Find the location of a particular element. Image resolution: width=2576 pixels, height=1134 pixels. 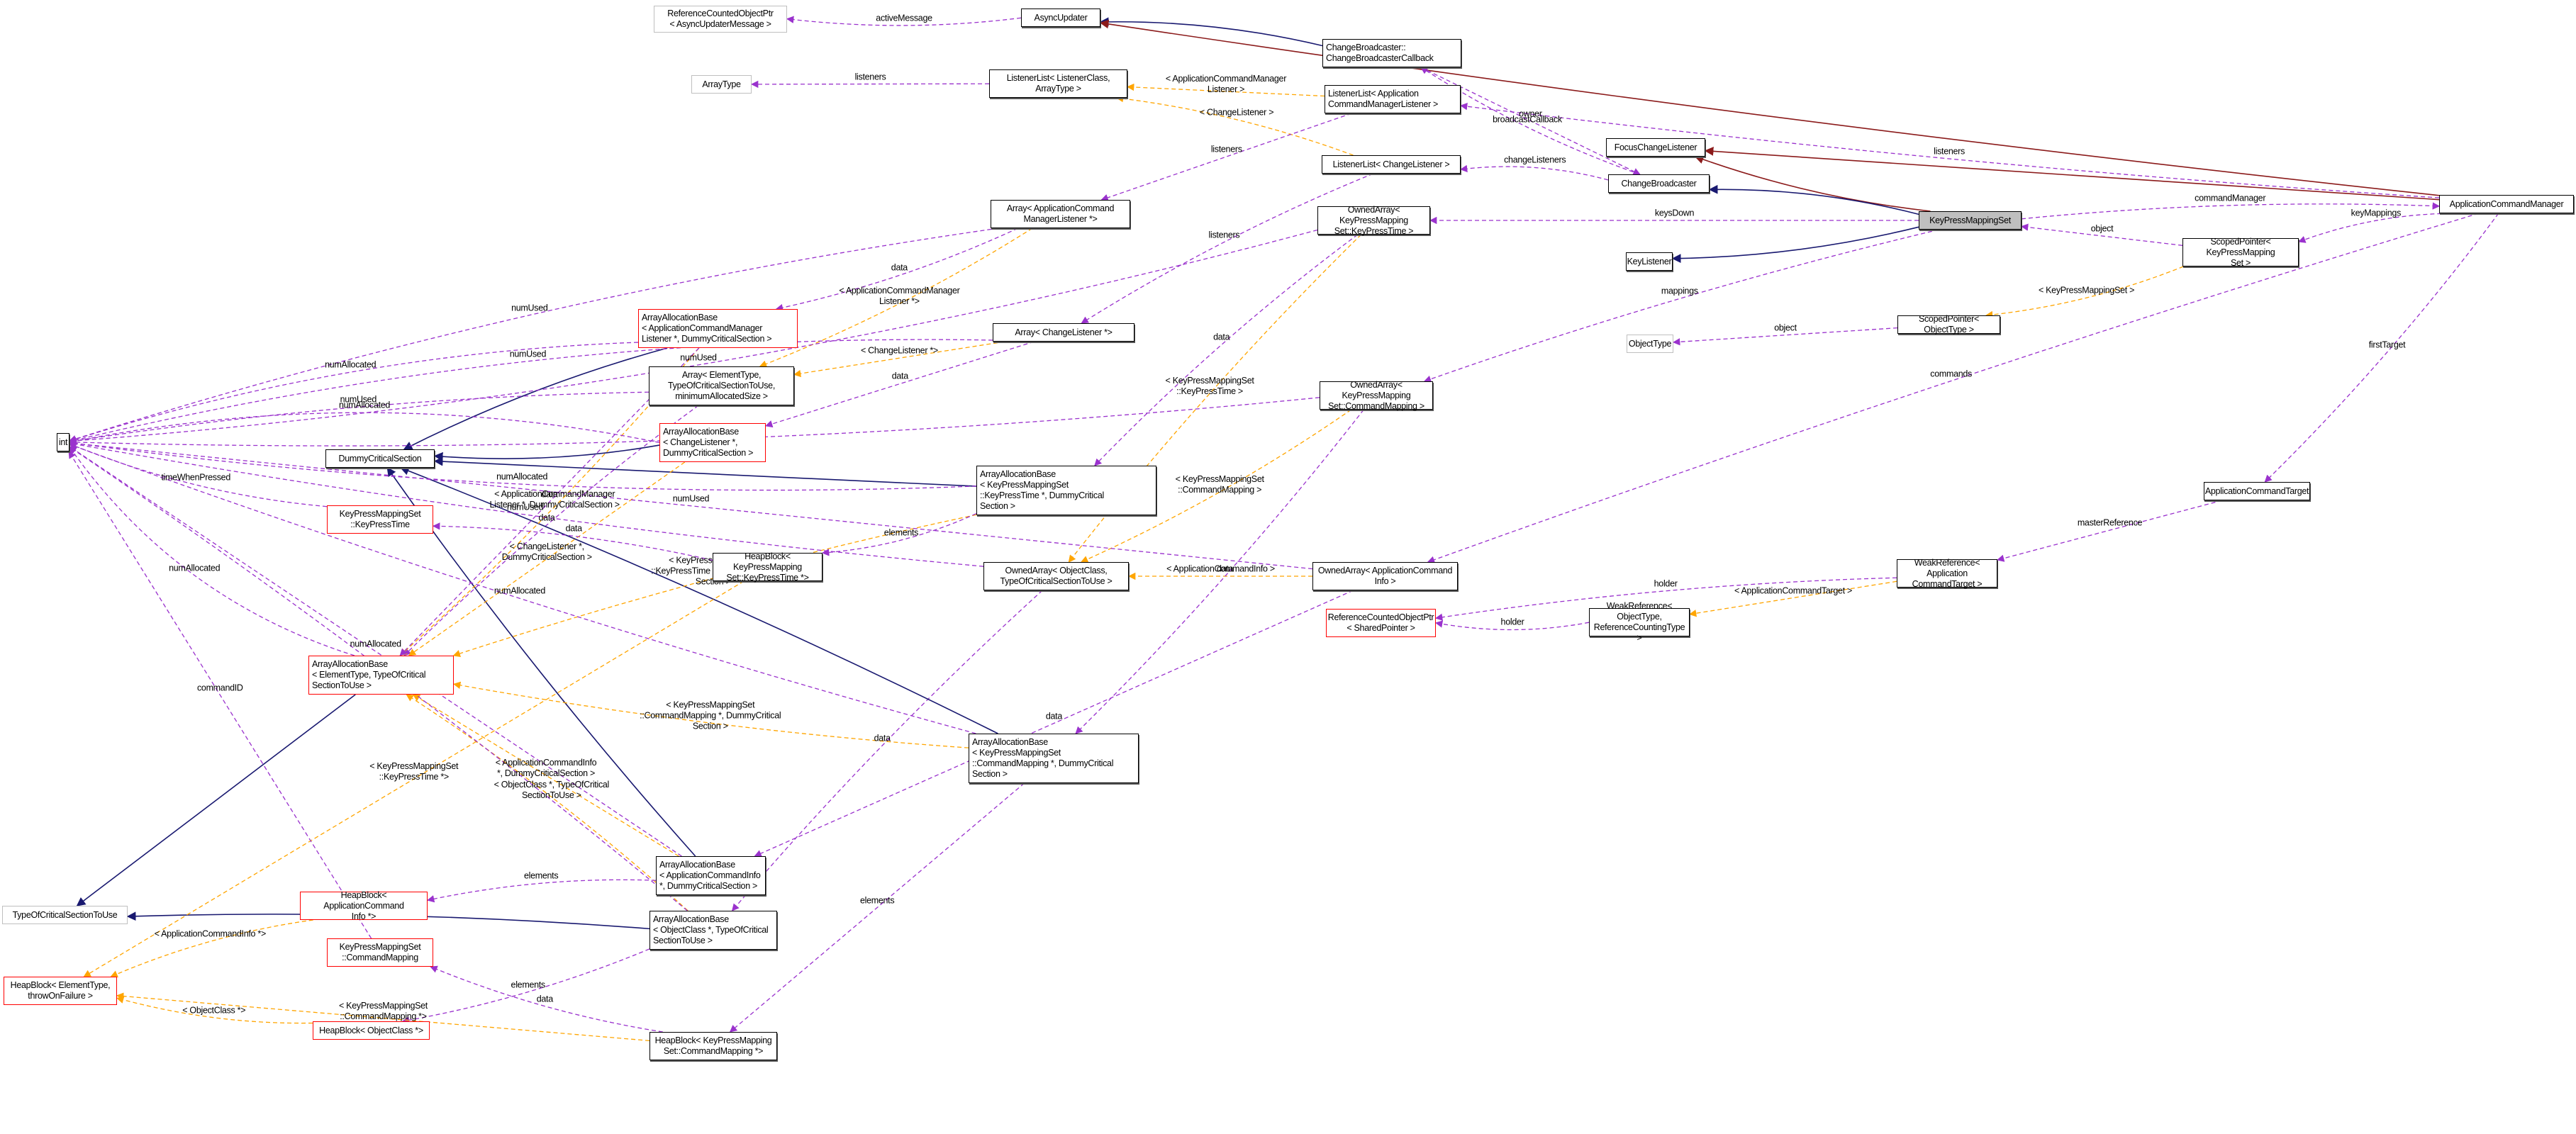

edge-inherit_protected-key_press_mapping_set-to-focus_change_listener is located at coordinates (1812, 183).